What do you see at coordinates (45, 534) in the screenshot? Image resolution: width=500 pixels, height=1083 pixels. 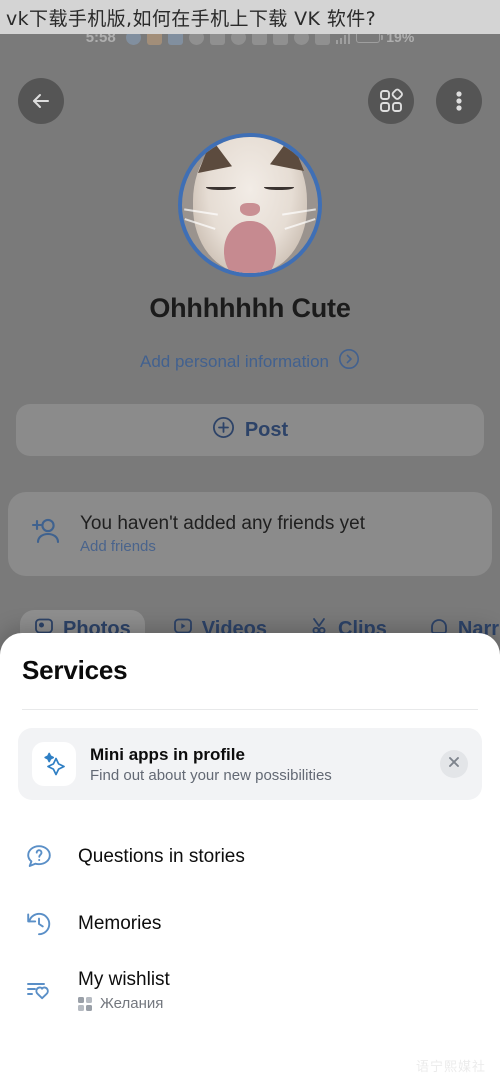 I see `add-person-icon` at bounding box center [45, 534].